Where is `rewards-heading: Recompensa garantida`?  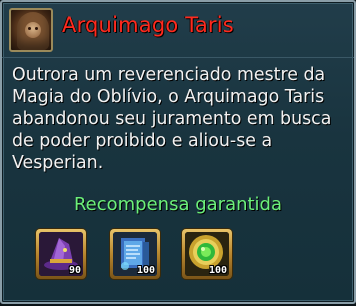 rewards-heading: Recompensa garantida is located at coordinates (178, 204).